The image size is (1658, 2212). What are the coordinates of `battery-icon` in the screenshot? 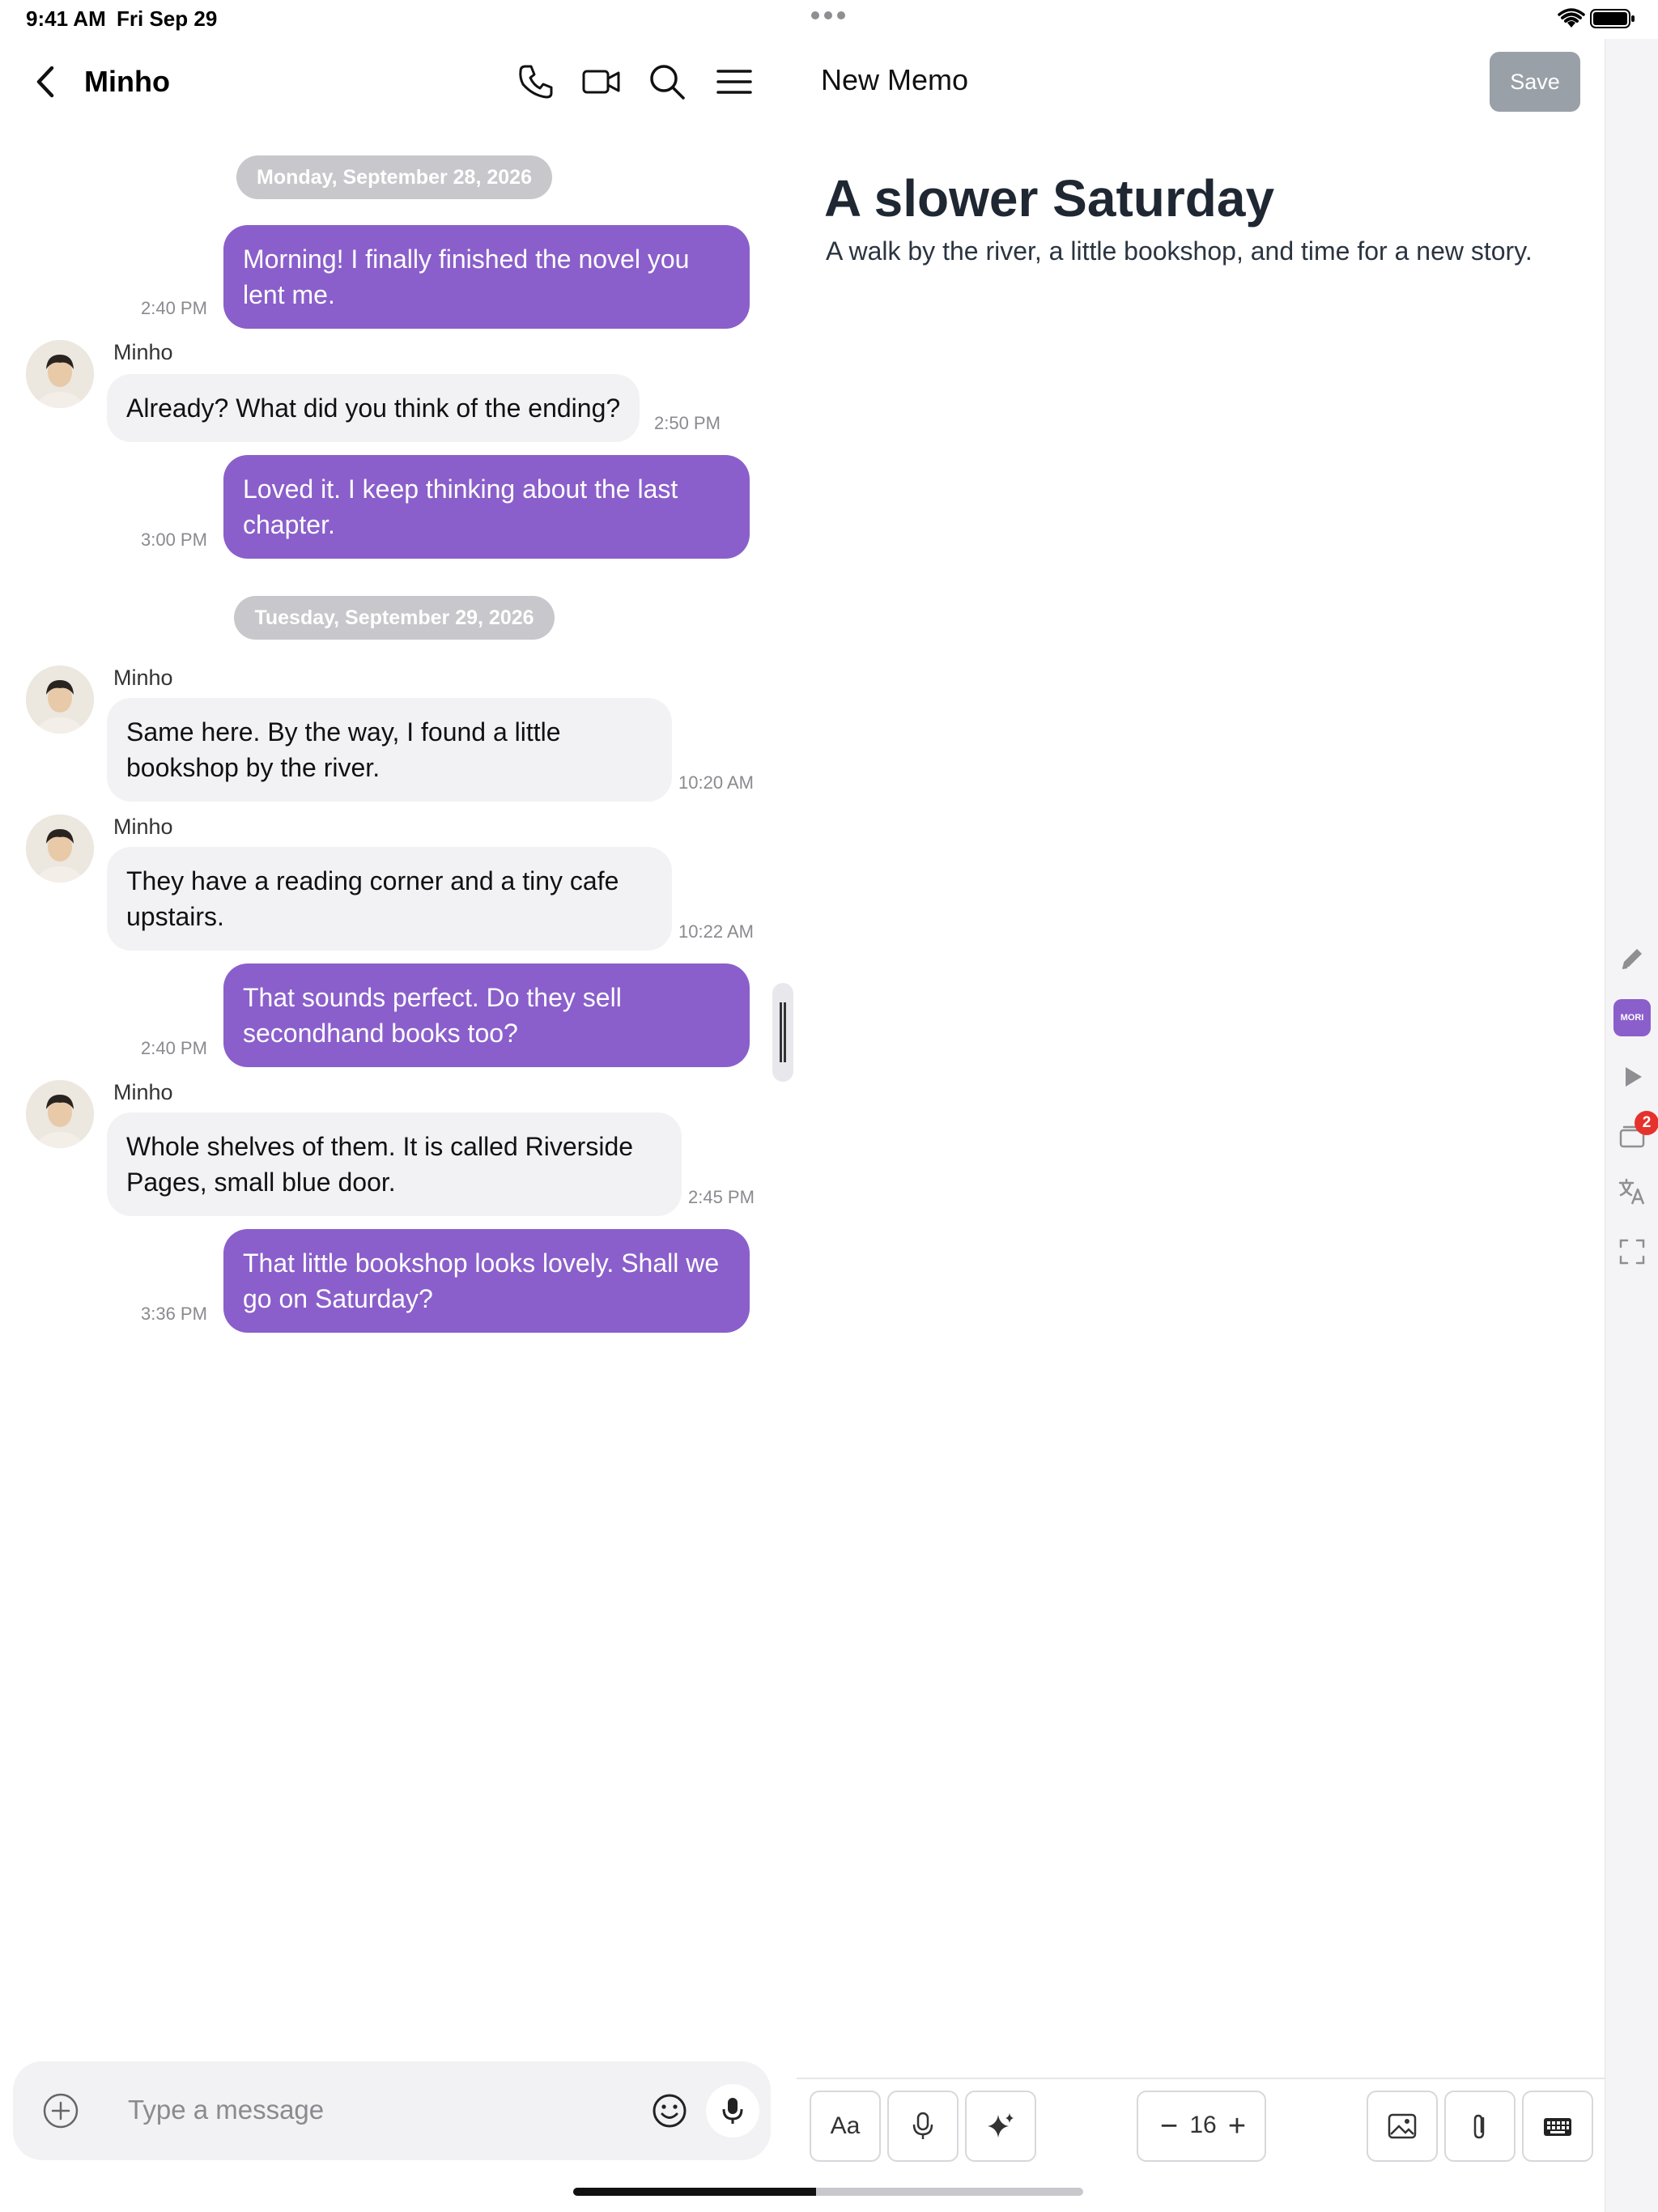 It's located at (1612, 19).